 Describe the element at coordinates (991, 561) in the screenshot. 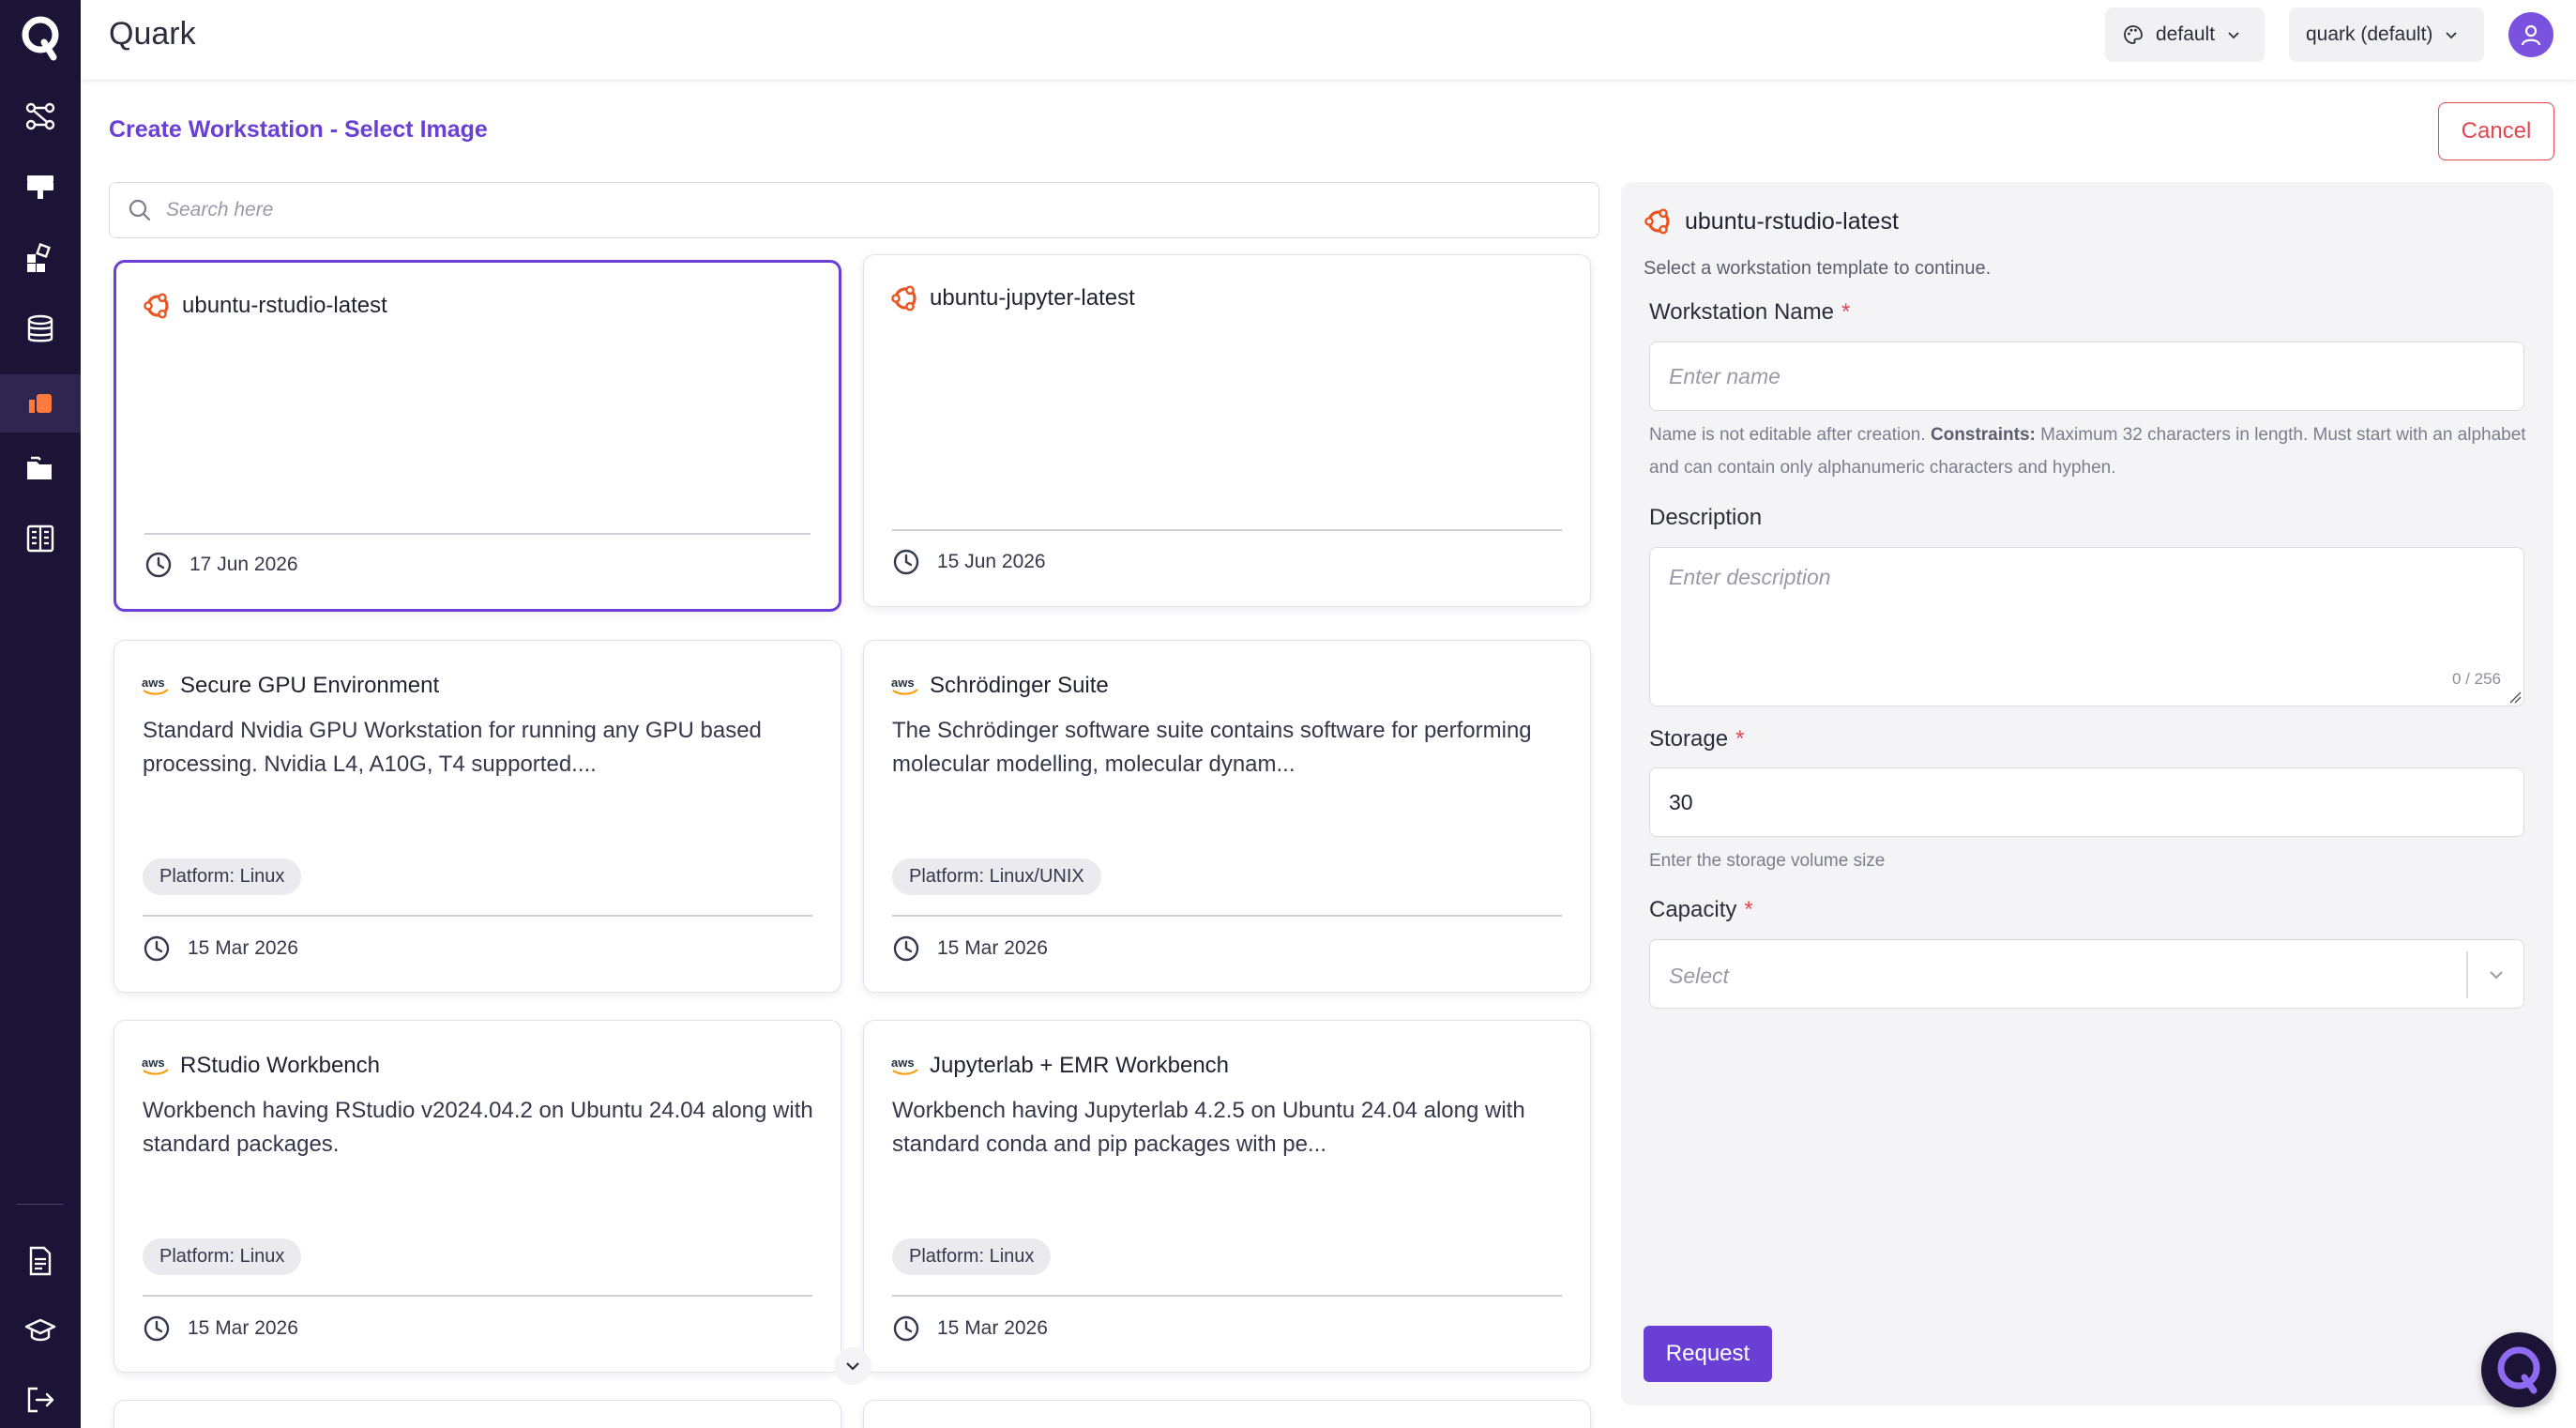

I see `card-date-text: 15 Jun 2026` at that location.